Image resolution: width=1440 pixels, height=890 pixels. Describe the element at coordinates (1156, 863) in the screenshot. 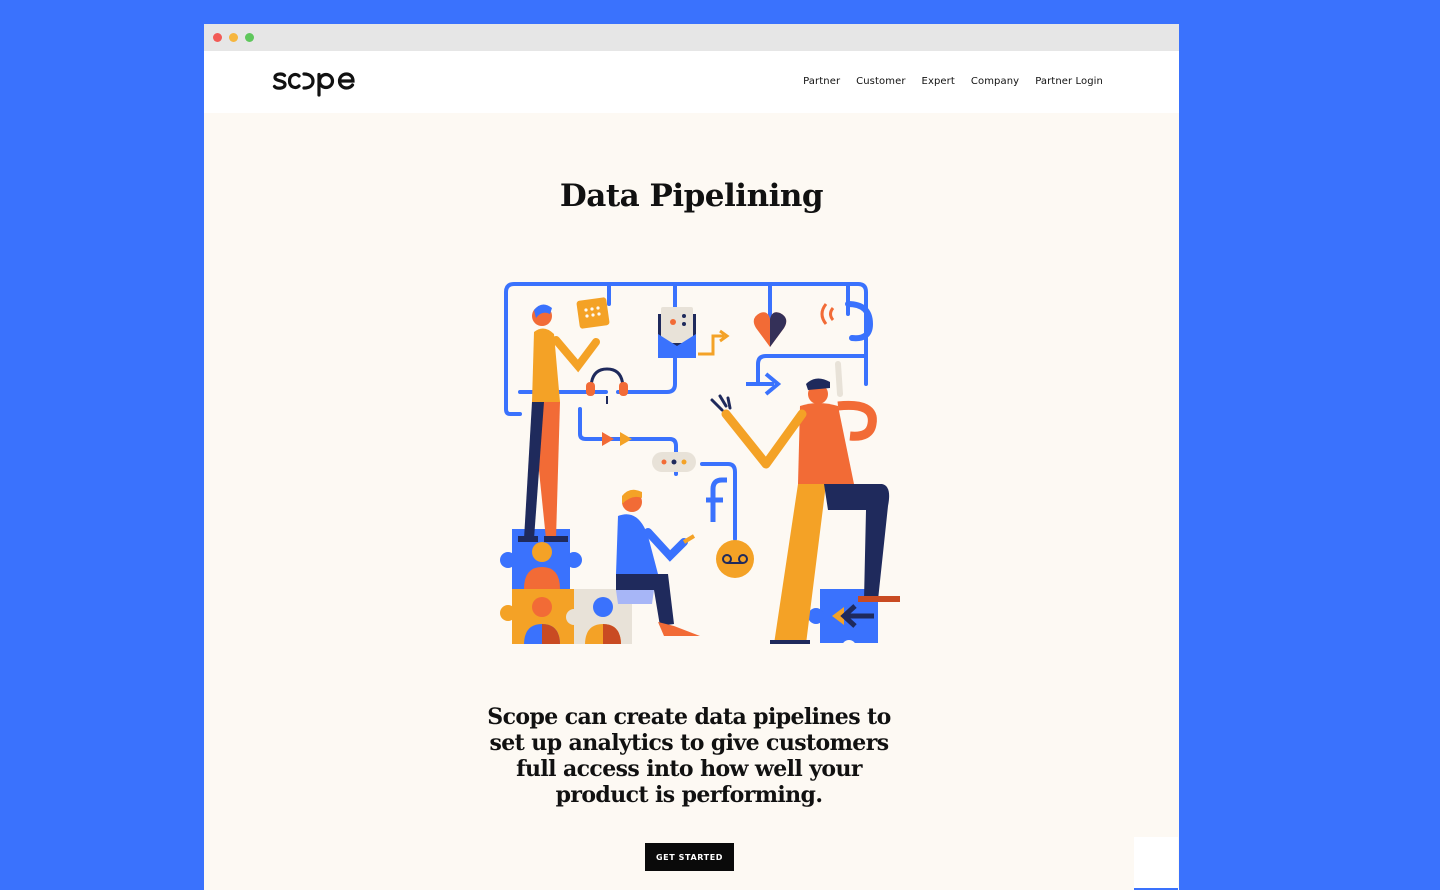

I see `corner-badge` at that location.